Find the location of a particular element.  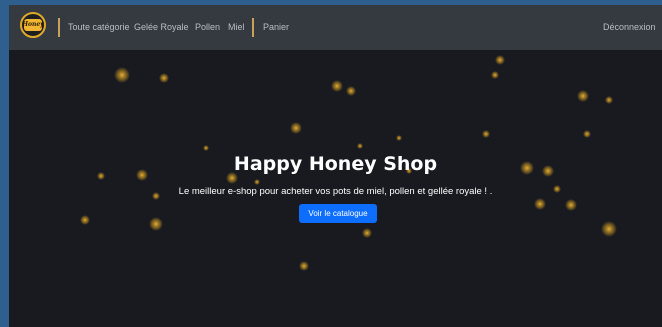

logout-link: Déconnexion is located at coordinates (629, 27).